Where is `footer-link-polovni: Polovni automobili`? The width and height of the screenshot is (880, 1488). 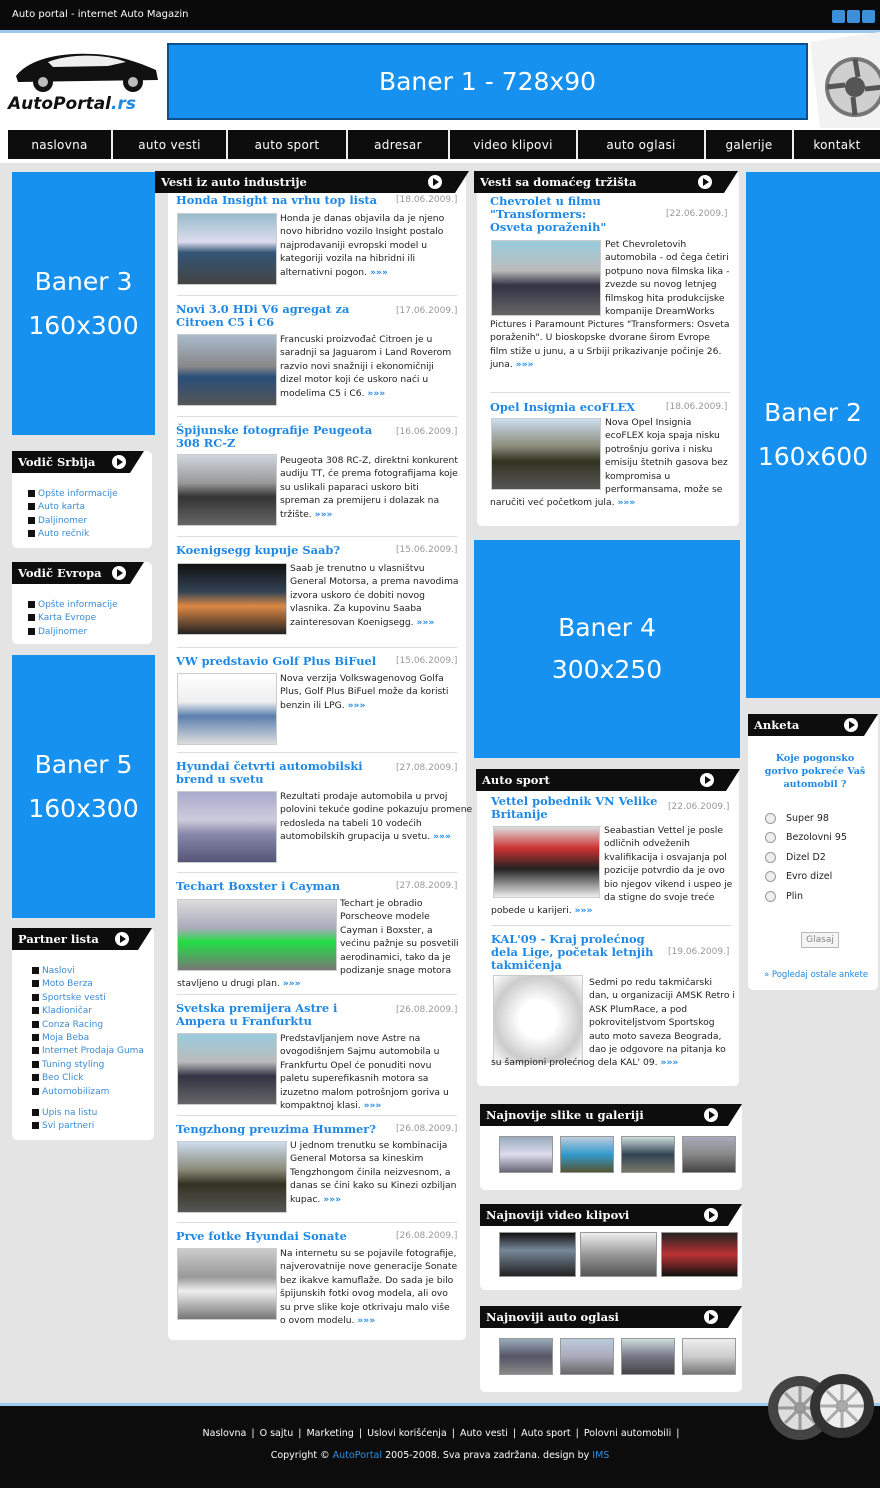
footer-link-polovni: Polovni automobili is located at coordinates (627, 1433).